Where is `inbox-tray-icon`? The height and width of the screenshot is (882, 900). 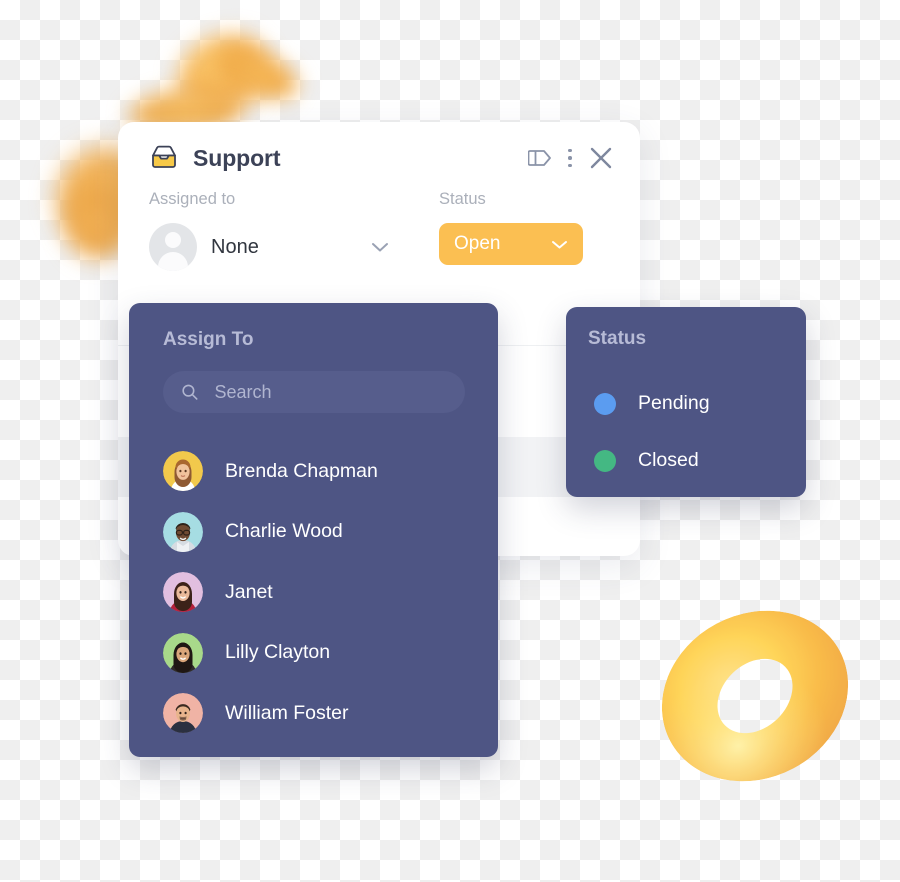 inbox-tray-icon is located at coordinates (164, 156).